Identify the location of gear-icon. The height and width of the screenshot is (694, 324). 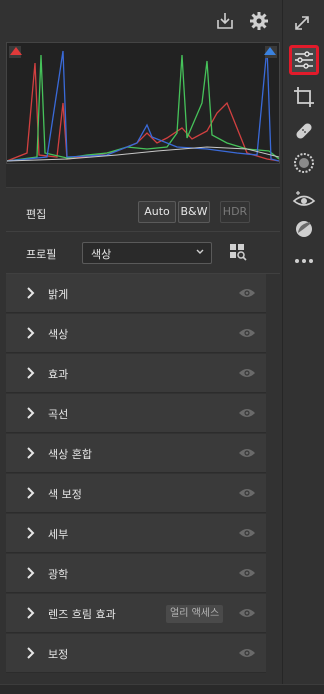
(259, 21).